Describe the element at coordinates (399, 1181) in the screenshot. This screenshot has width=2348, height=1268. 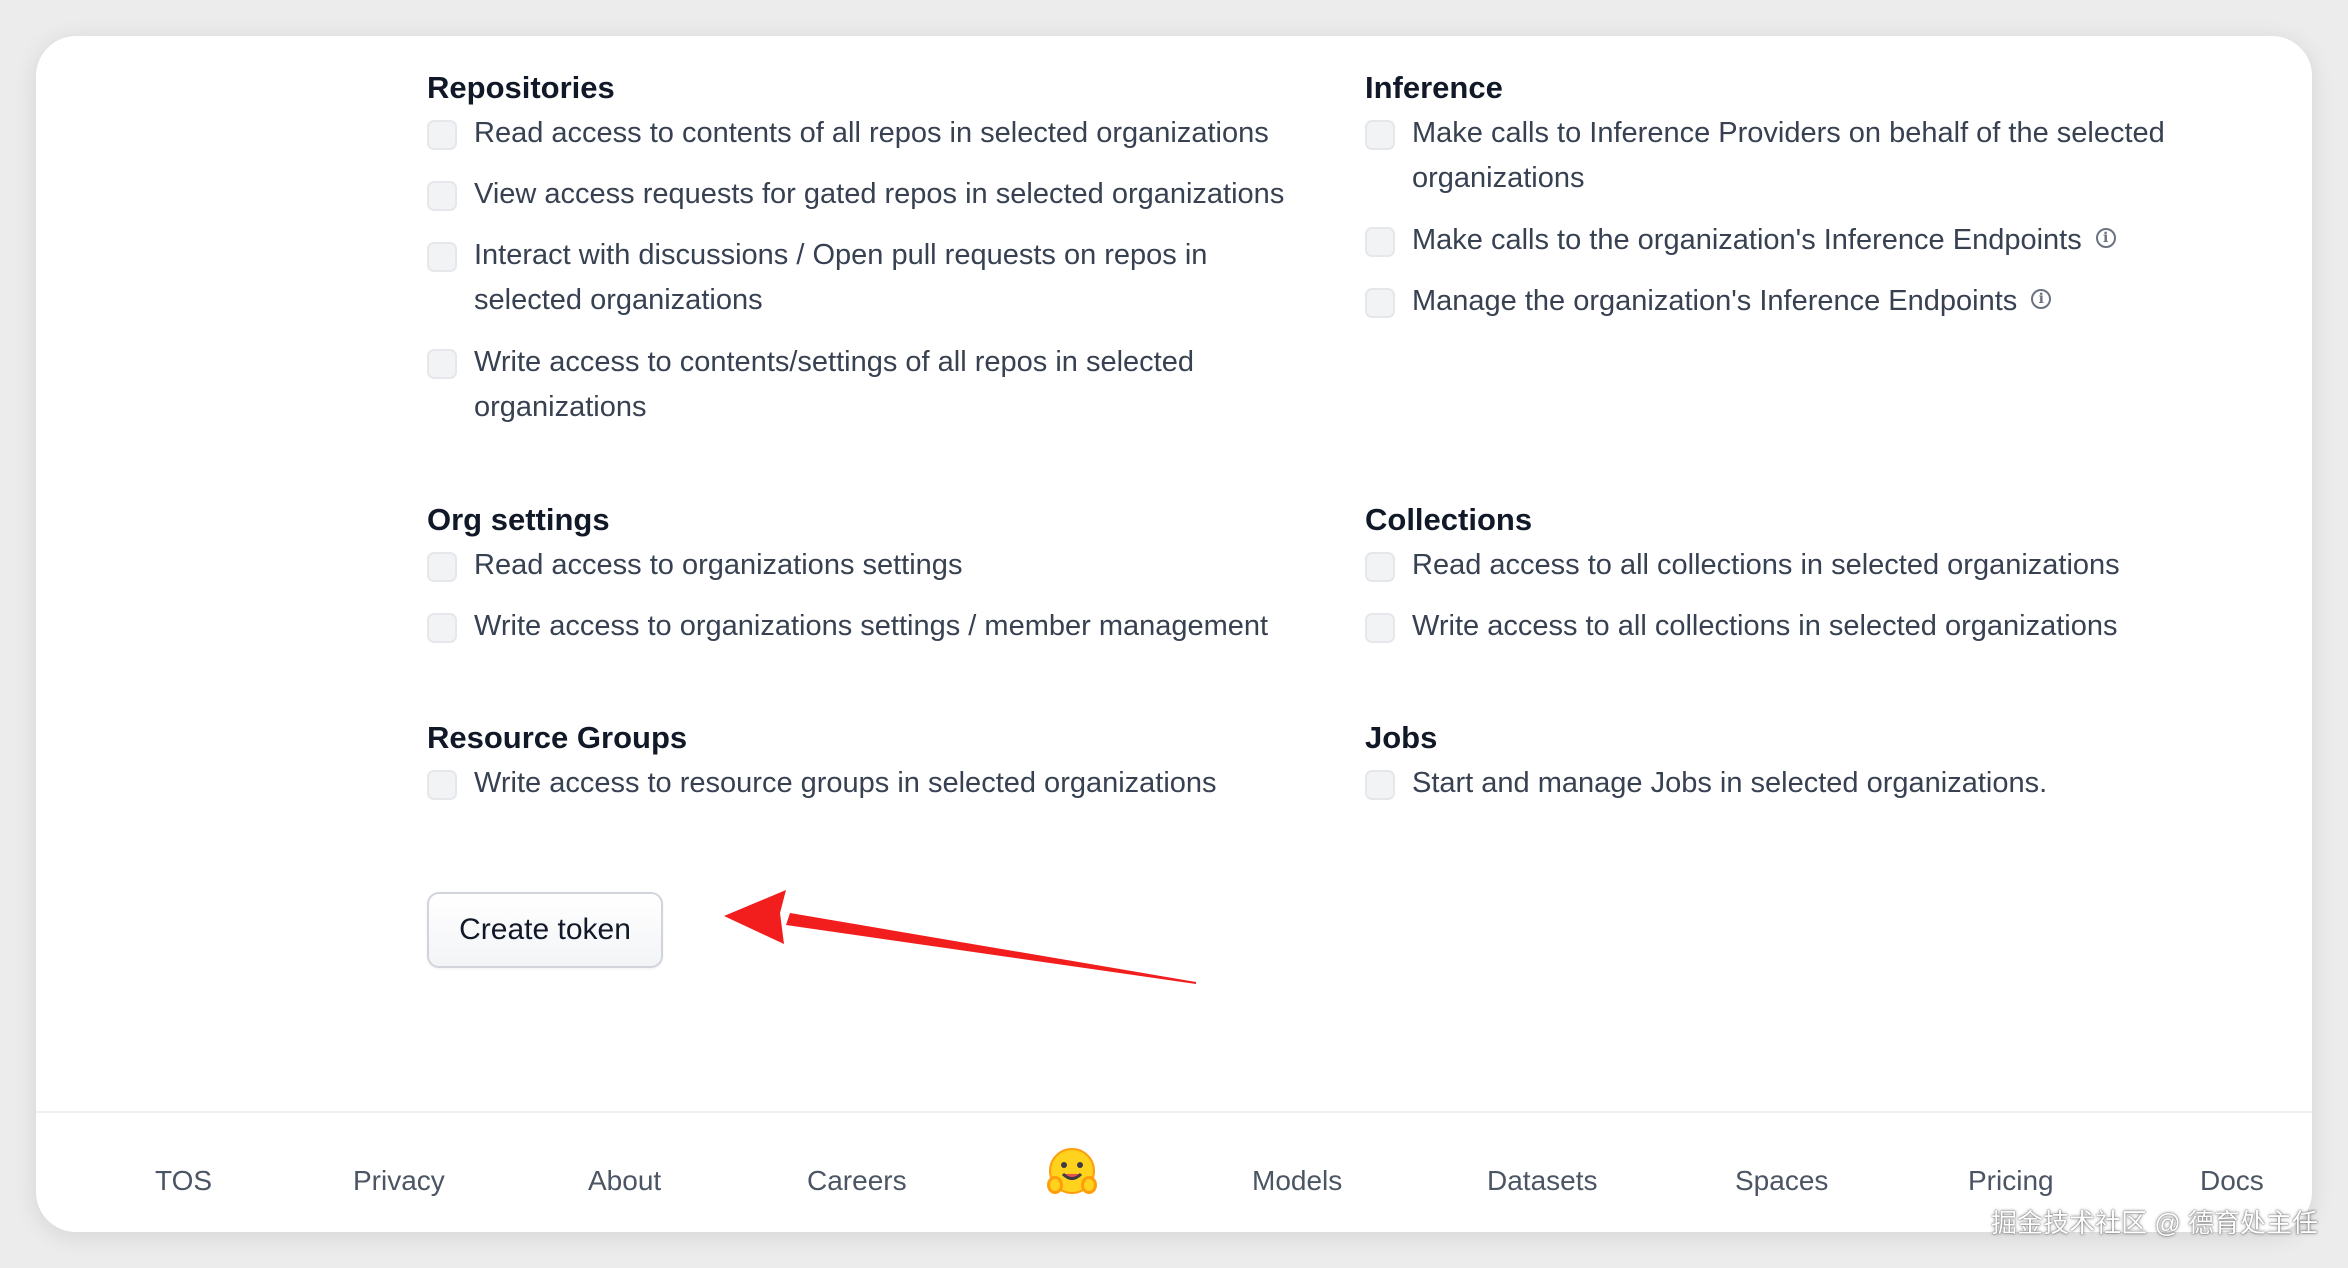
I see `footer-link-privacy: Privacy` at that location.